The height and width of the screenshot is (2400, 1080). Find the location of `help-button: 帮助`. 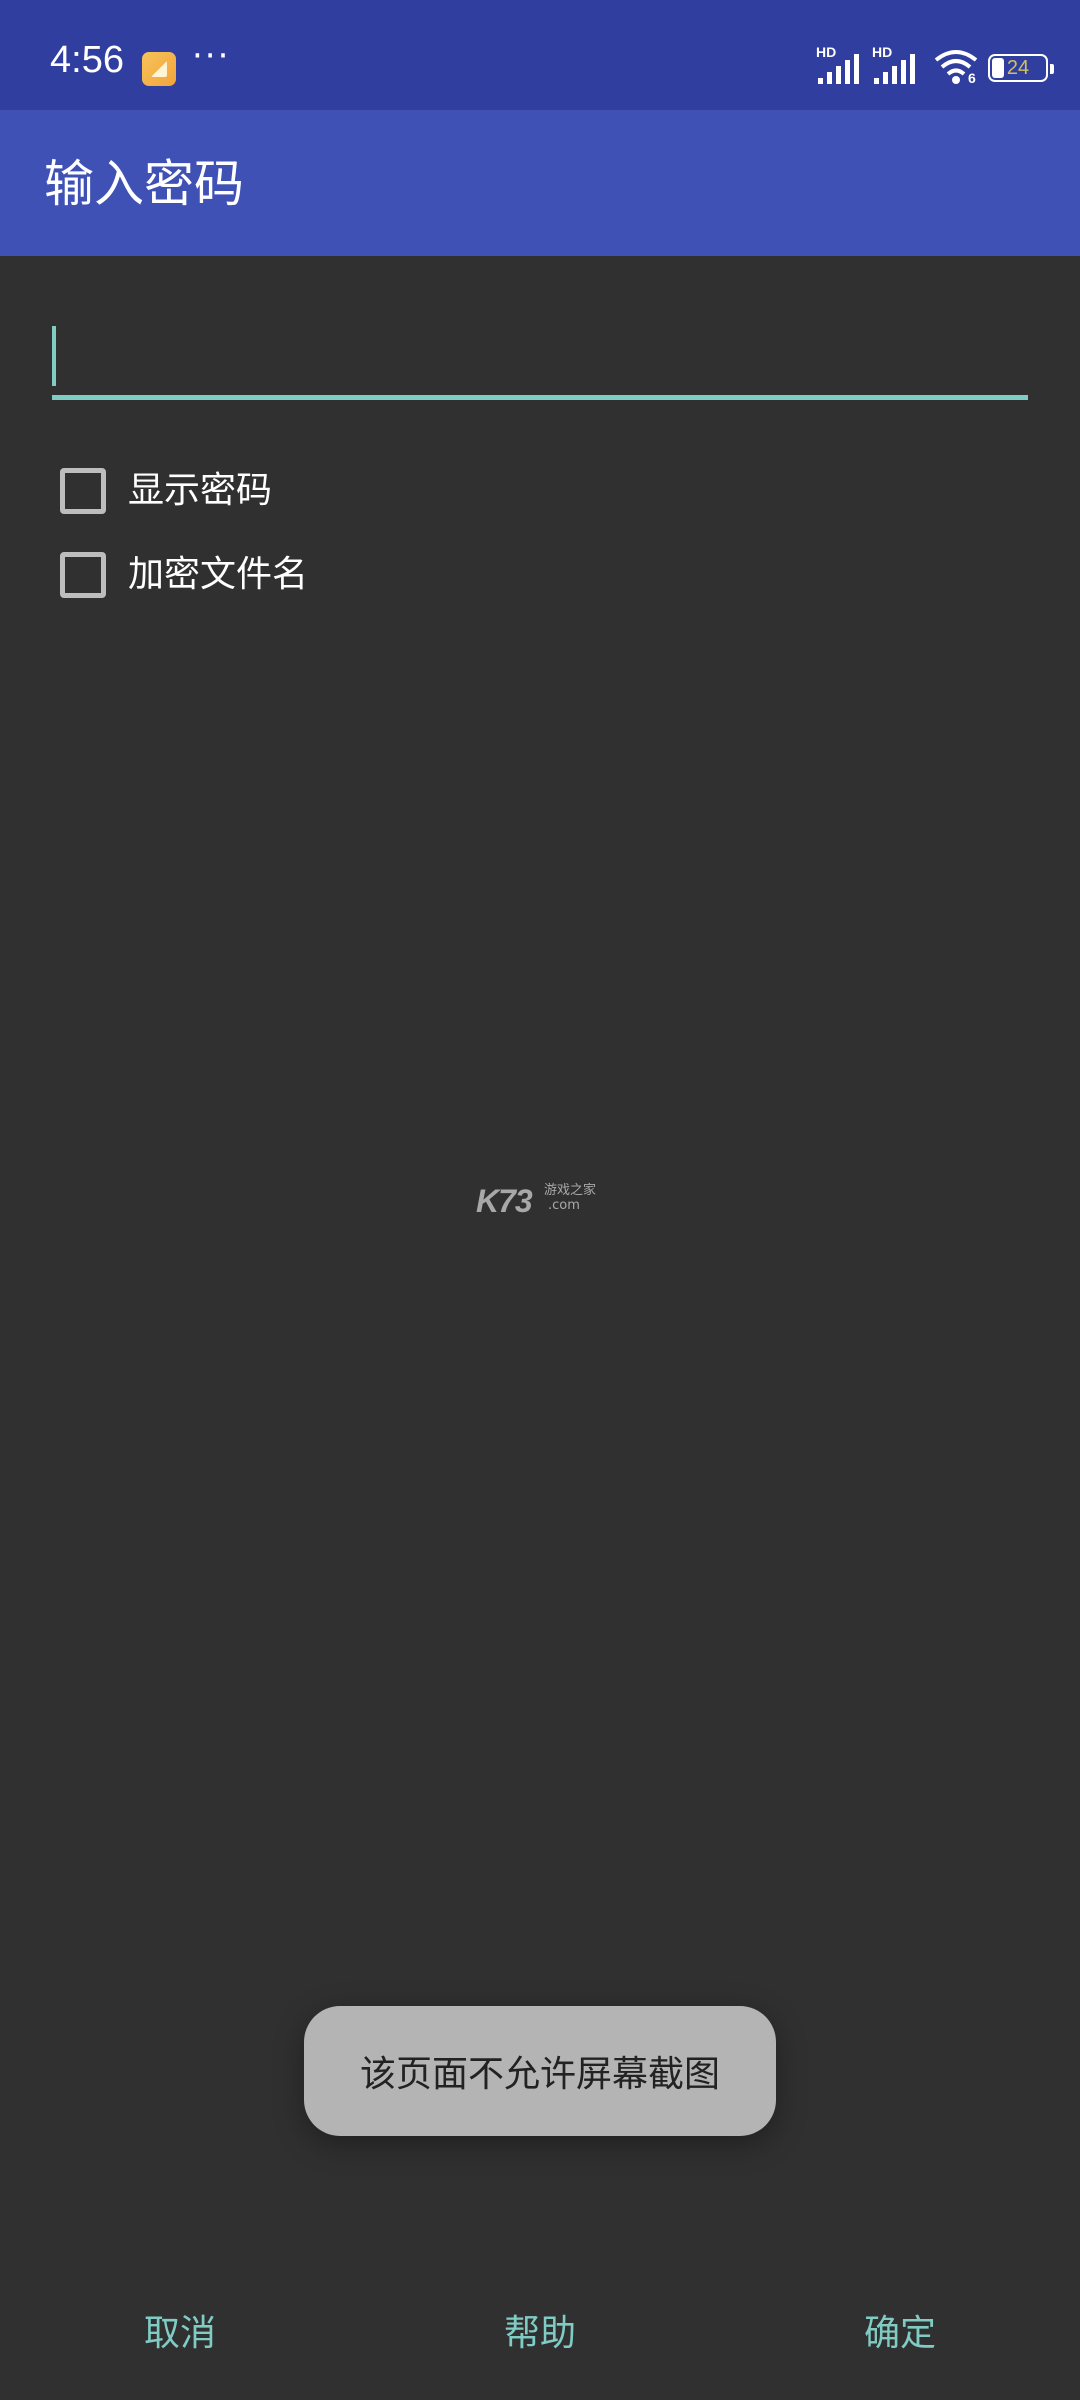

help-button: 帮助 is located at coordinates (540, 2330).